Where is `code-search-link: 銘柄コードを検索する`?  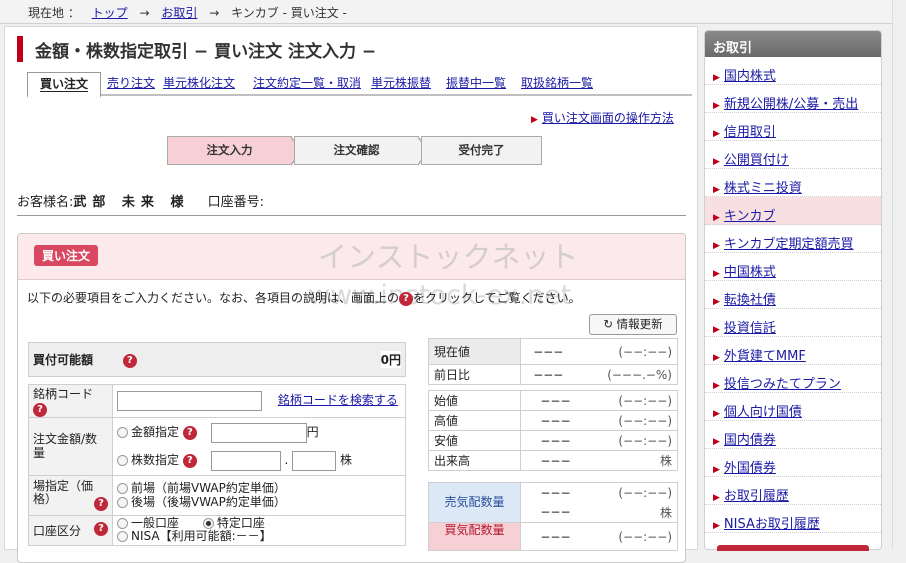
code-search-link: 銘柄コードを検索する is located at coordinates (338, 400).